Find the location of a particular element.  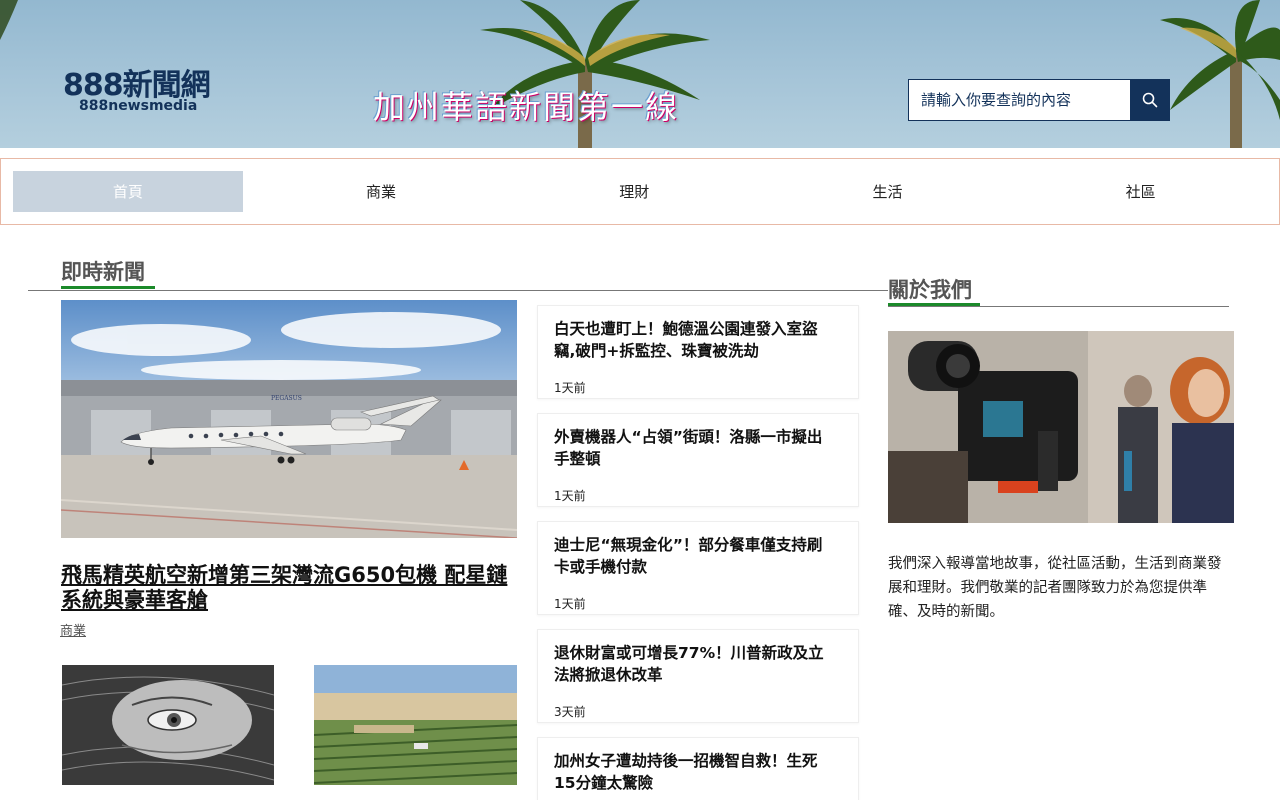

svg-text: PEGASUS is located at coordinates (286, 398).